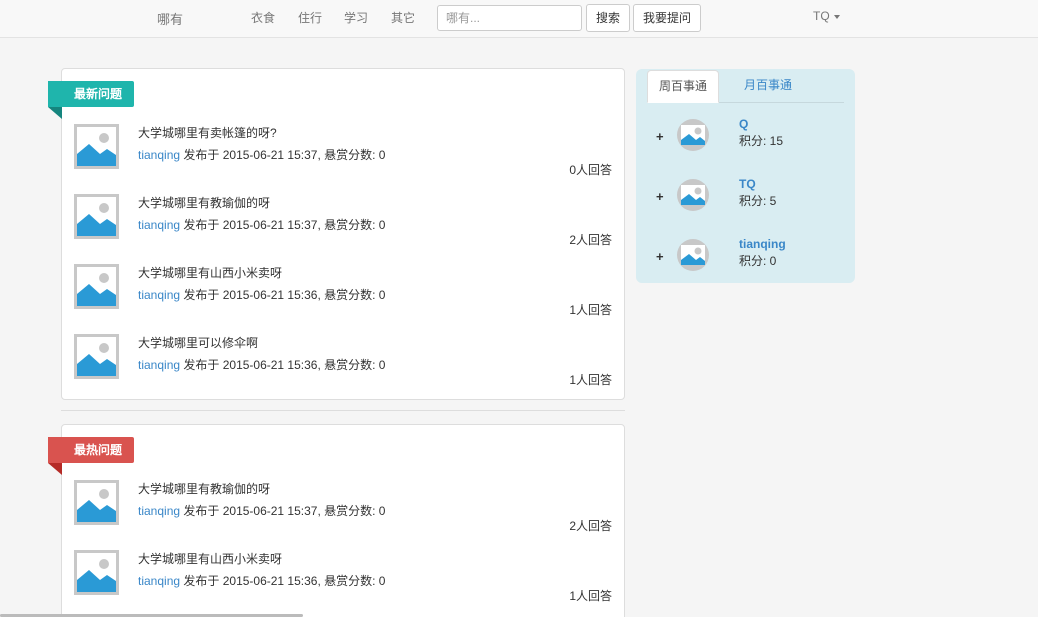 The width and height of the screenshot is (1038, 617). What do you see at coordinates (747, 184) in the screenshot?
I see `leaderboard-user-link: TQ` at bounding box center [747, 184].